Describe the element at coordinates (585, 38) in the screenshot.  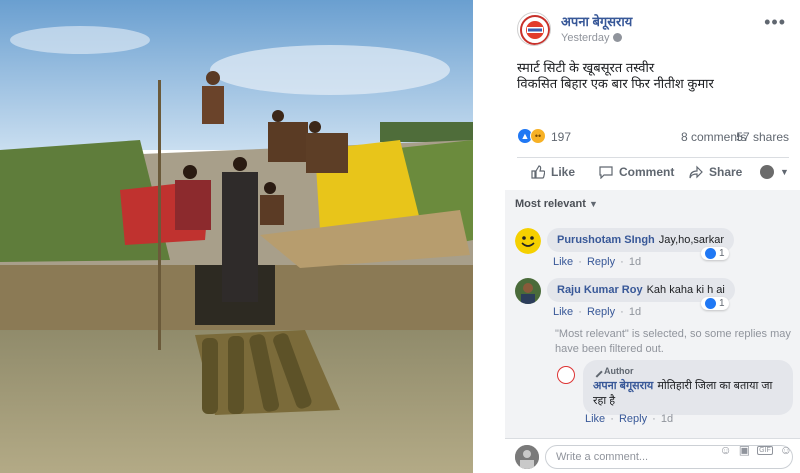
I see `post-time-text: Yesterday` at that location.